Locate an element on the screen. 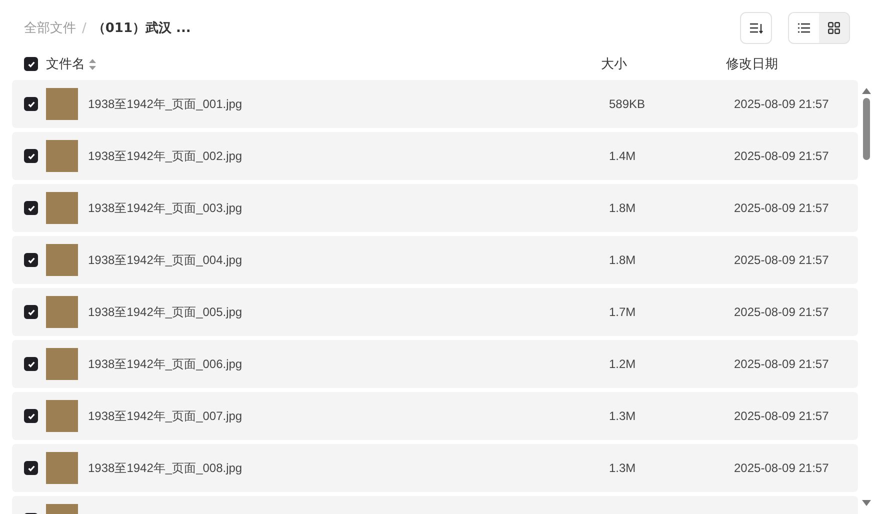 The height and width of the screenshot is (514, 874). file-name: 1938至1942年_页面_005.jpg is located at coordinates (166, 312).